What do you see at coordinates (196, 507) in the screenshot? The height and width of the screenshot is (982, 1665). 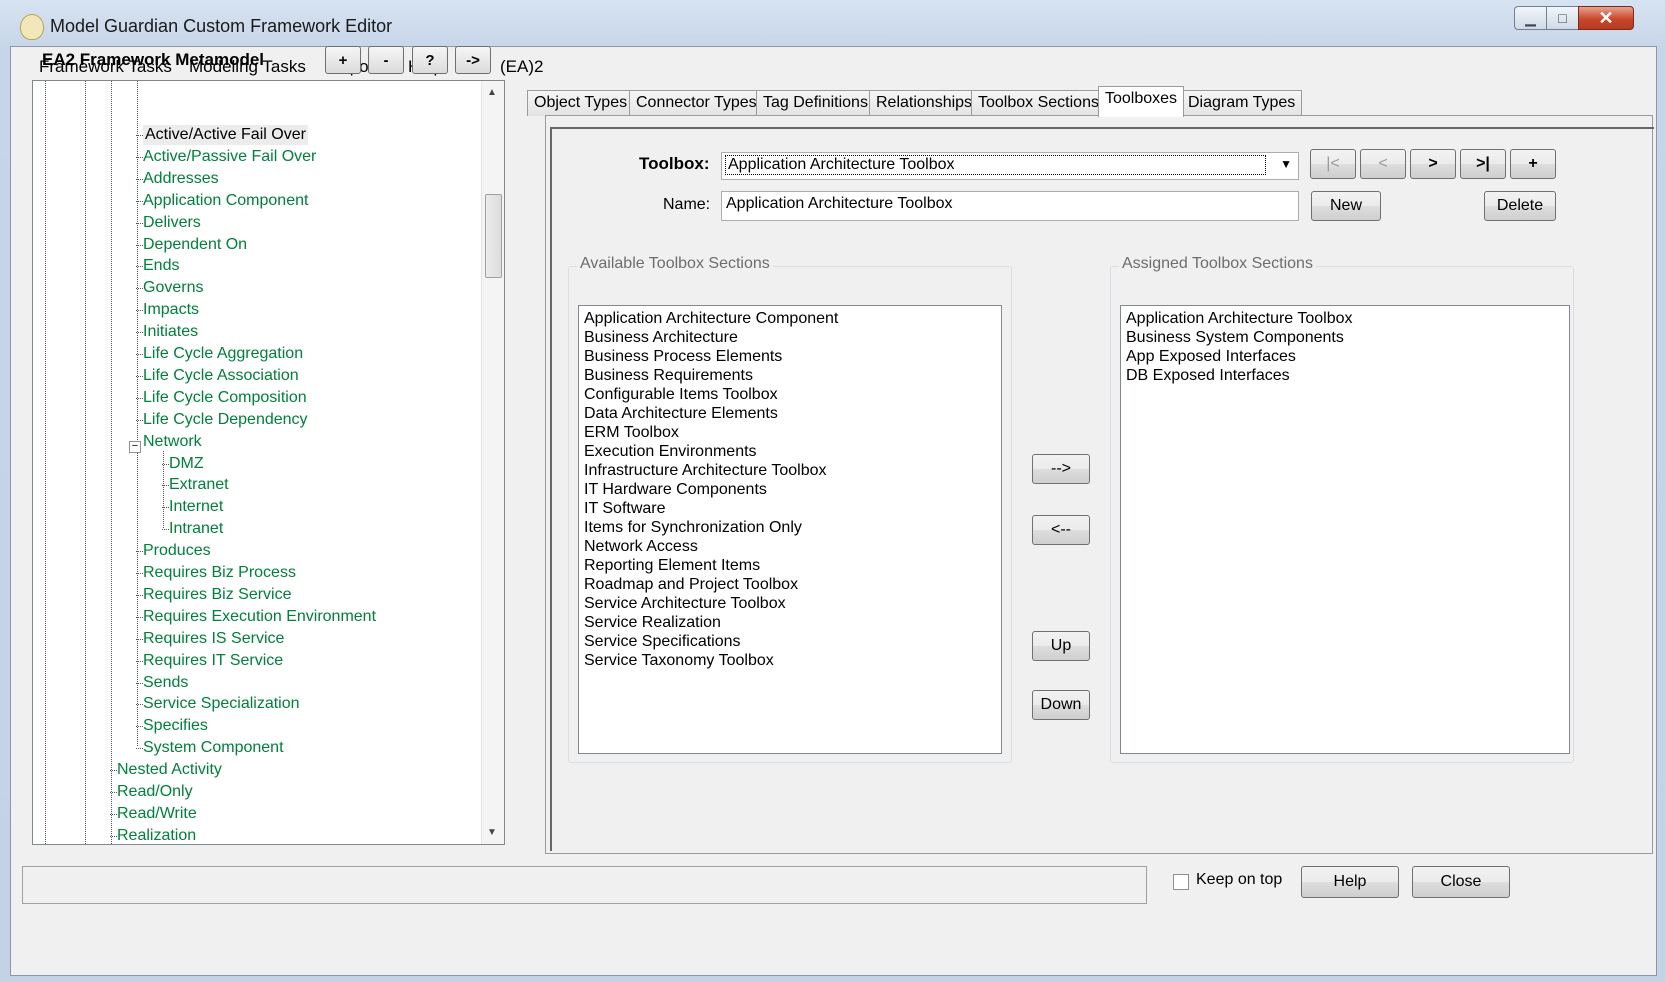 I see `tree-item: Internet` at bounding box center [196, 507].